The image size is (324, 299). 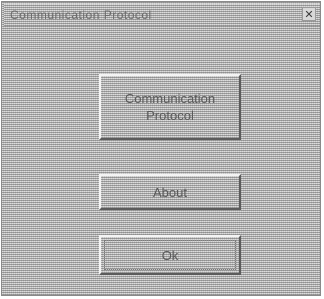 I want to click on communication-protocol-button: Communication Protocol, so click(x=170, y=107).